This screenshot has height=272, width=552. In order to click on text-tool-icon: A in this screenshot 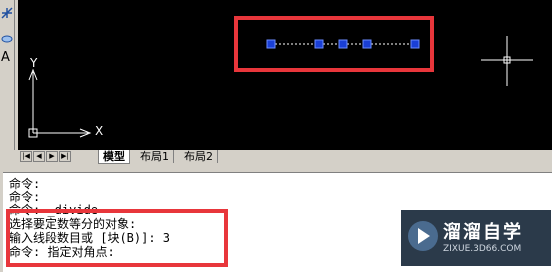, I will do `click(5, 57)`.